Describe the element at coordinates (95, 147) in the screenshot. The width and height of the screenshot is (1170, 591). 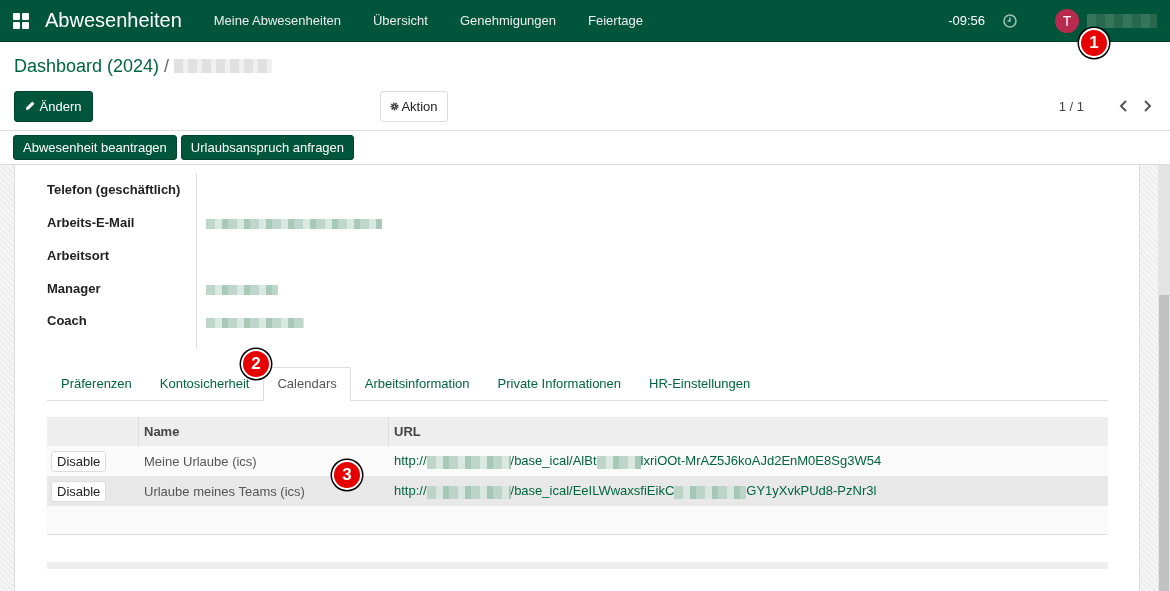
I see `header-button: Abwesenheit beantragen` at that location.